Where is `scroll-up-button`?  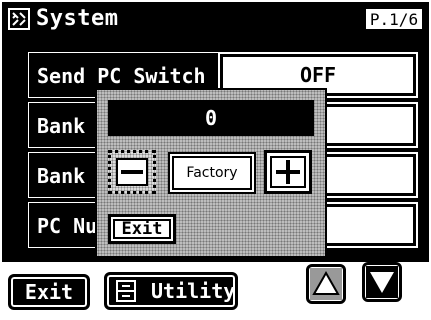 scroll-up-button is located at coordinates (326, 284).